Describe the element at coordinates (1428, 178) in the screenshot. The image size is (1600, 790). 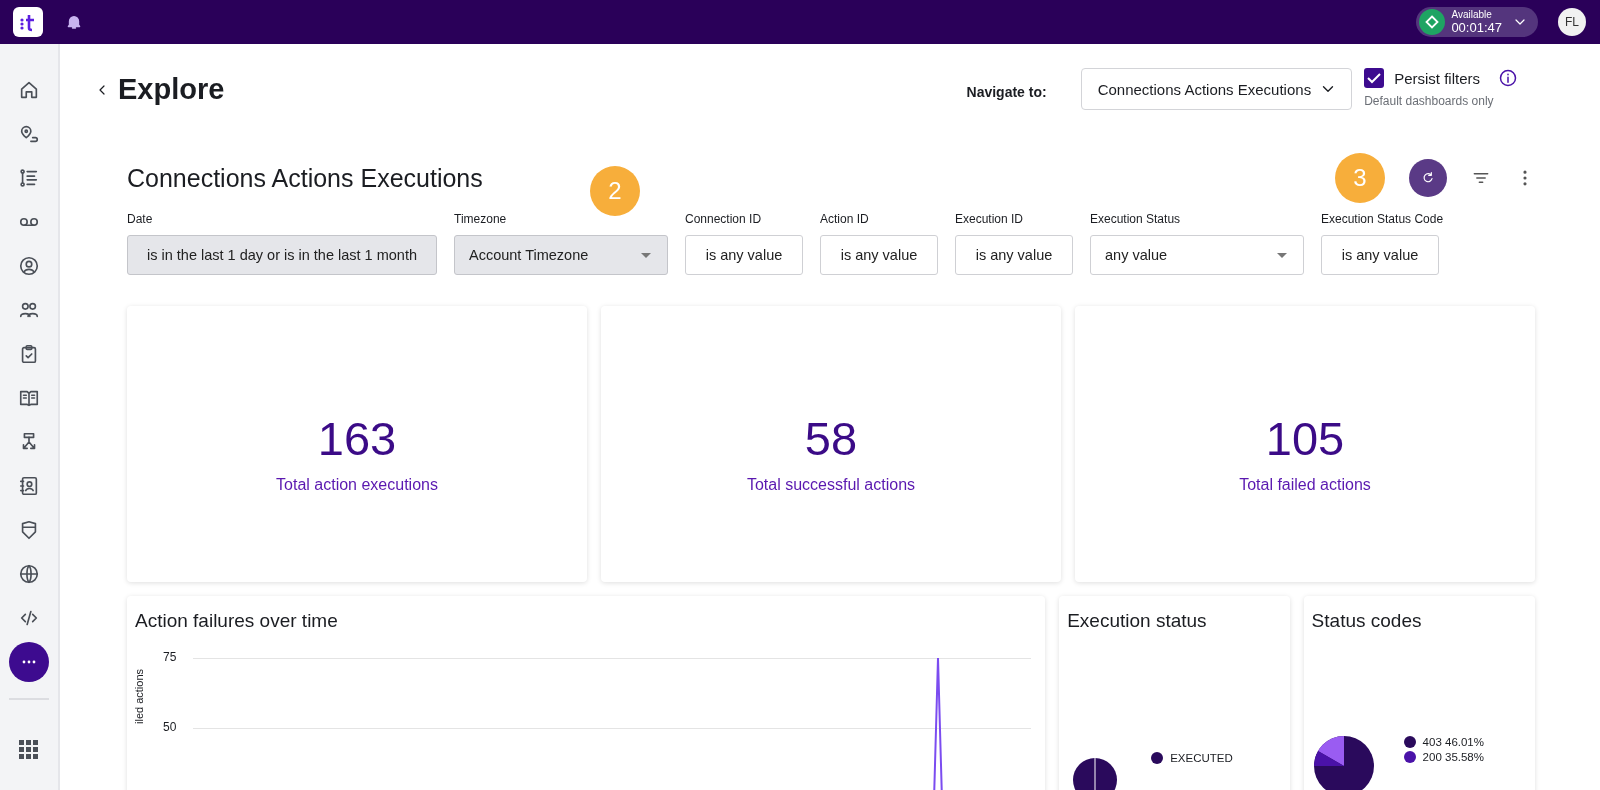
I see `refresh-button` at that location.